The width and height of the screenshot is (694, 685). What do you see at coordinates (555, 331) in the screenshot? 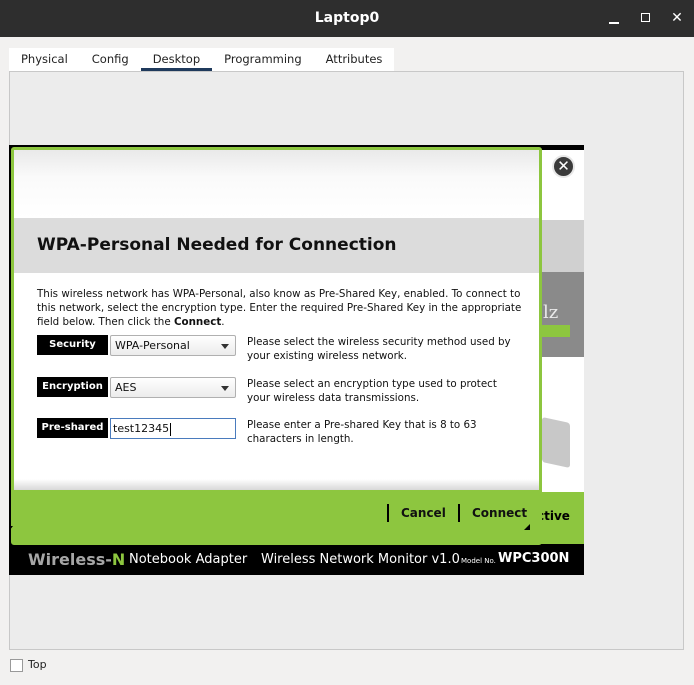
I see `monitor-green-bar` at bounding box center [555, 331].